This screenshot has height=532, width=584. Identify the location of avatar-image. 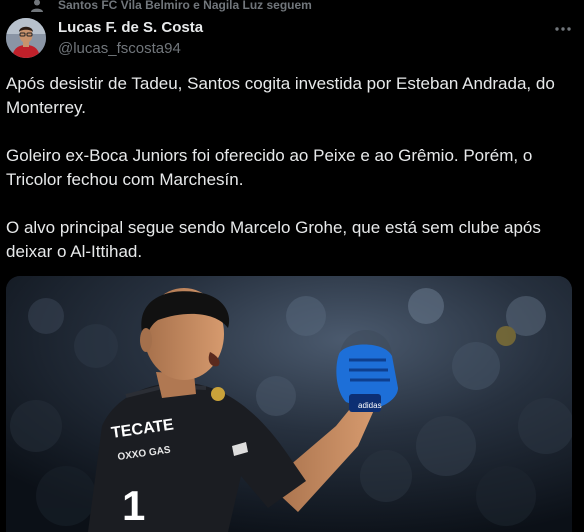
(26, 38).